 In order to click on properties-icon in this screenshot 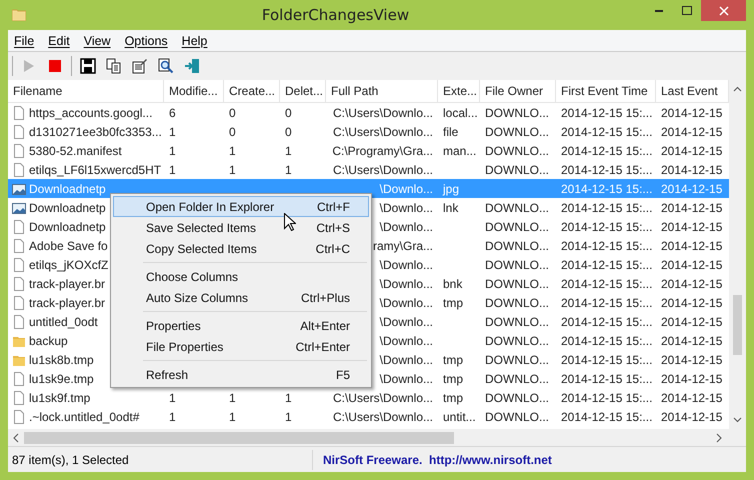, I will do `click(140, 66)`.